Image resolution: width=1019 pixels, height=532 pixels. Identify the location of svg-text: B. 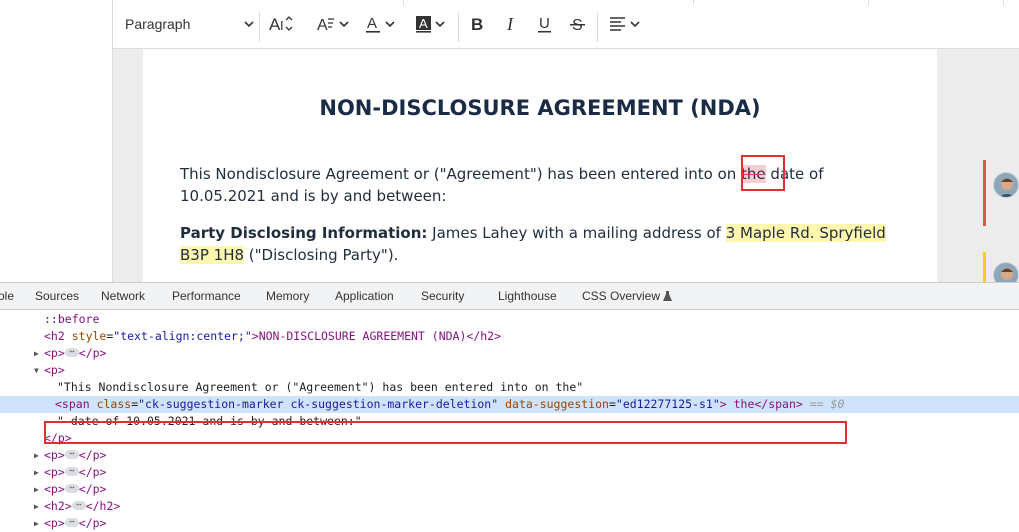
(477, 24).